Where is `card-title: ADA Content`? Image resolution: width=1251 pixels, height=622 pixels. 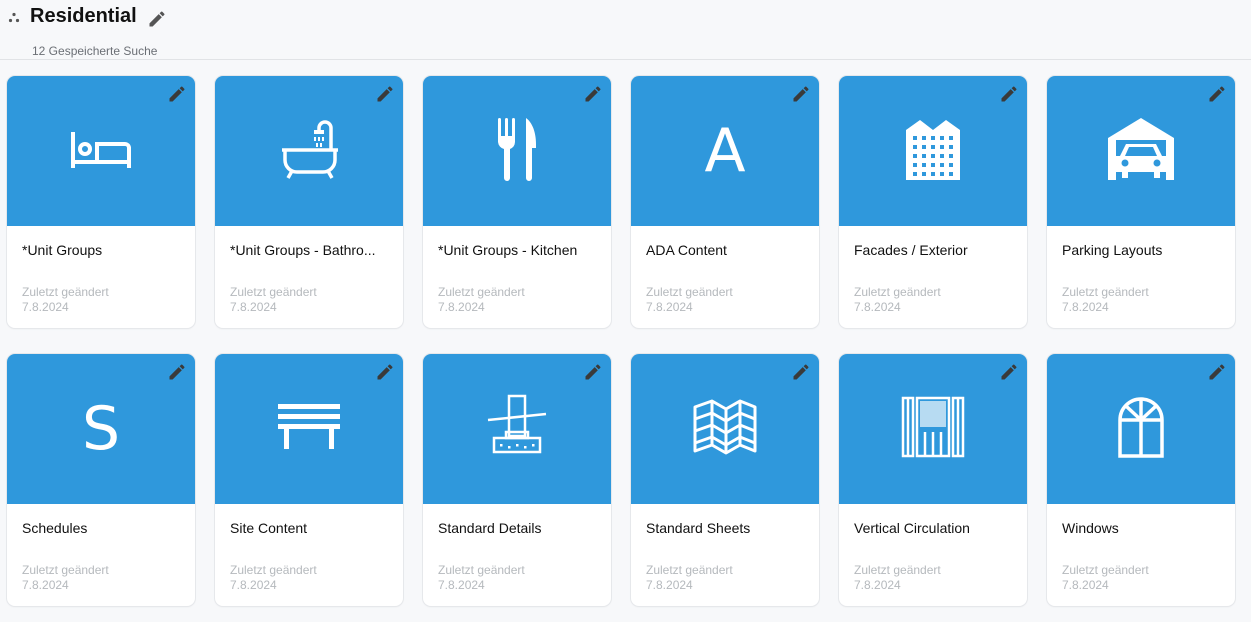
card-title: ADA Content is located at coordinates (728, 250).